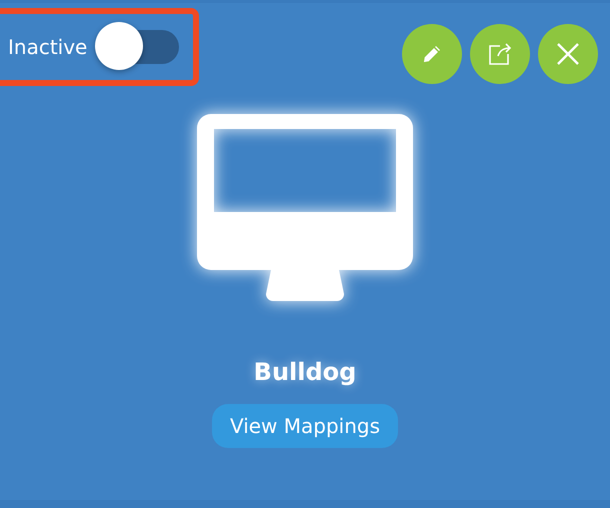 This screenshot has width=610, height=508. I want to click on close-icon, so click(568, 54).